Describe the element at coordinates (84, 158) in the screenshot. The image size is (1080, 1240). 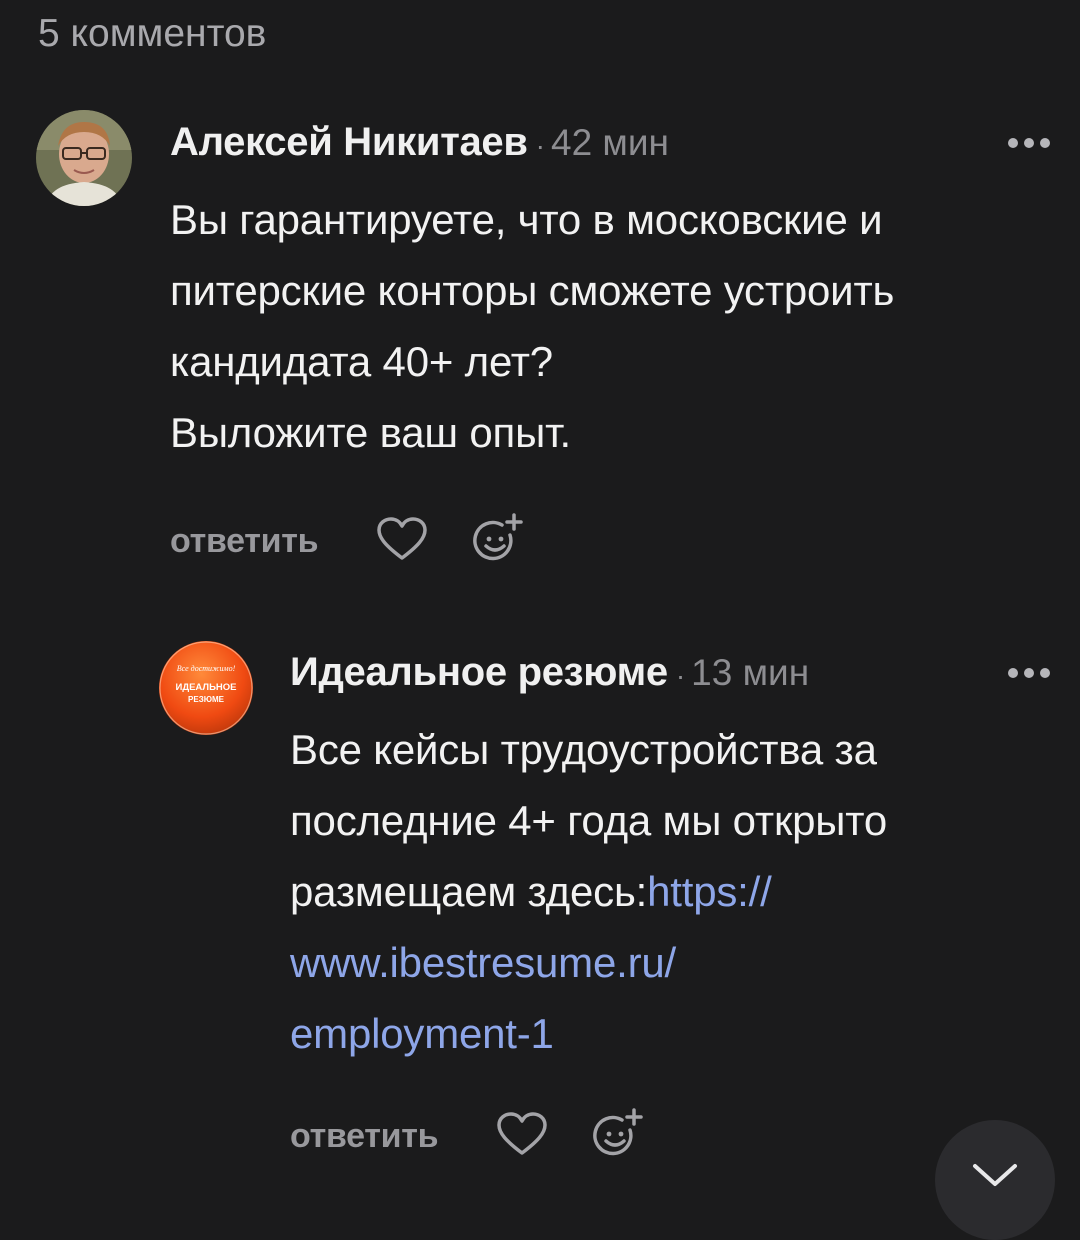
I see `avatar` at that location.